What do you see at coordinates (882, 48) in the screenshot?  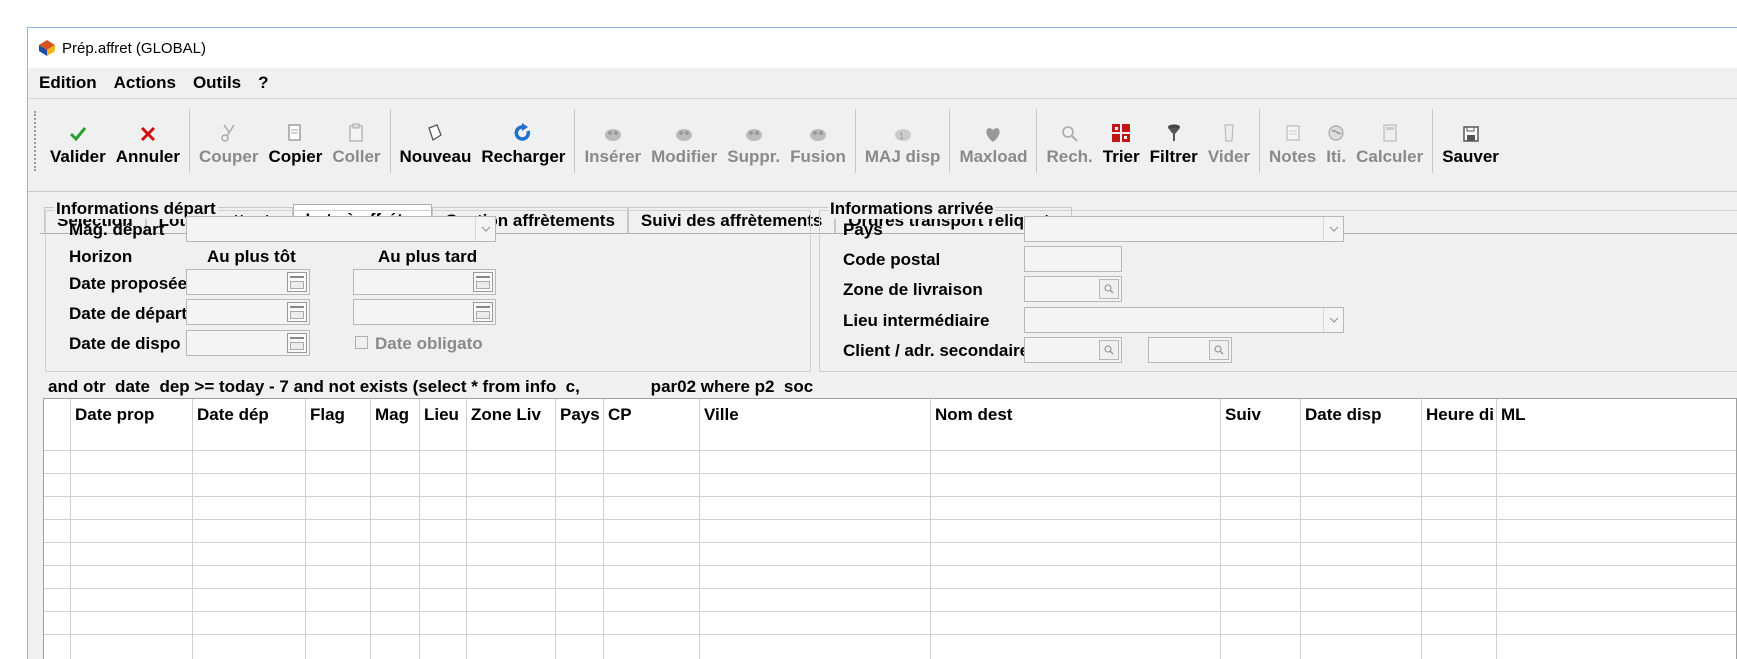 I see `title-bar: Prép.affret (GLOBAL)` at bounding box center [882, 48].